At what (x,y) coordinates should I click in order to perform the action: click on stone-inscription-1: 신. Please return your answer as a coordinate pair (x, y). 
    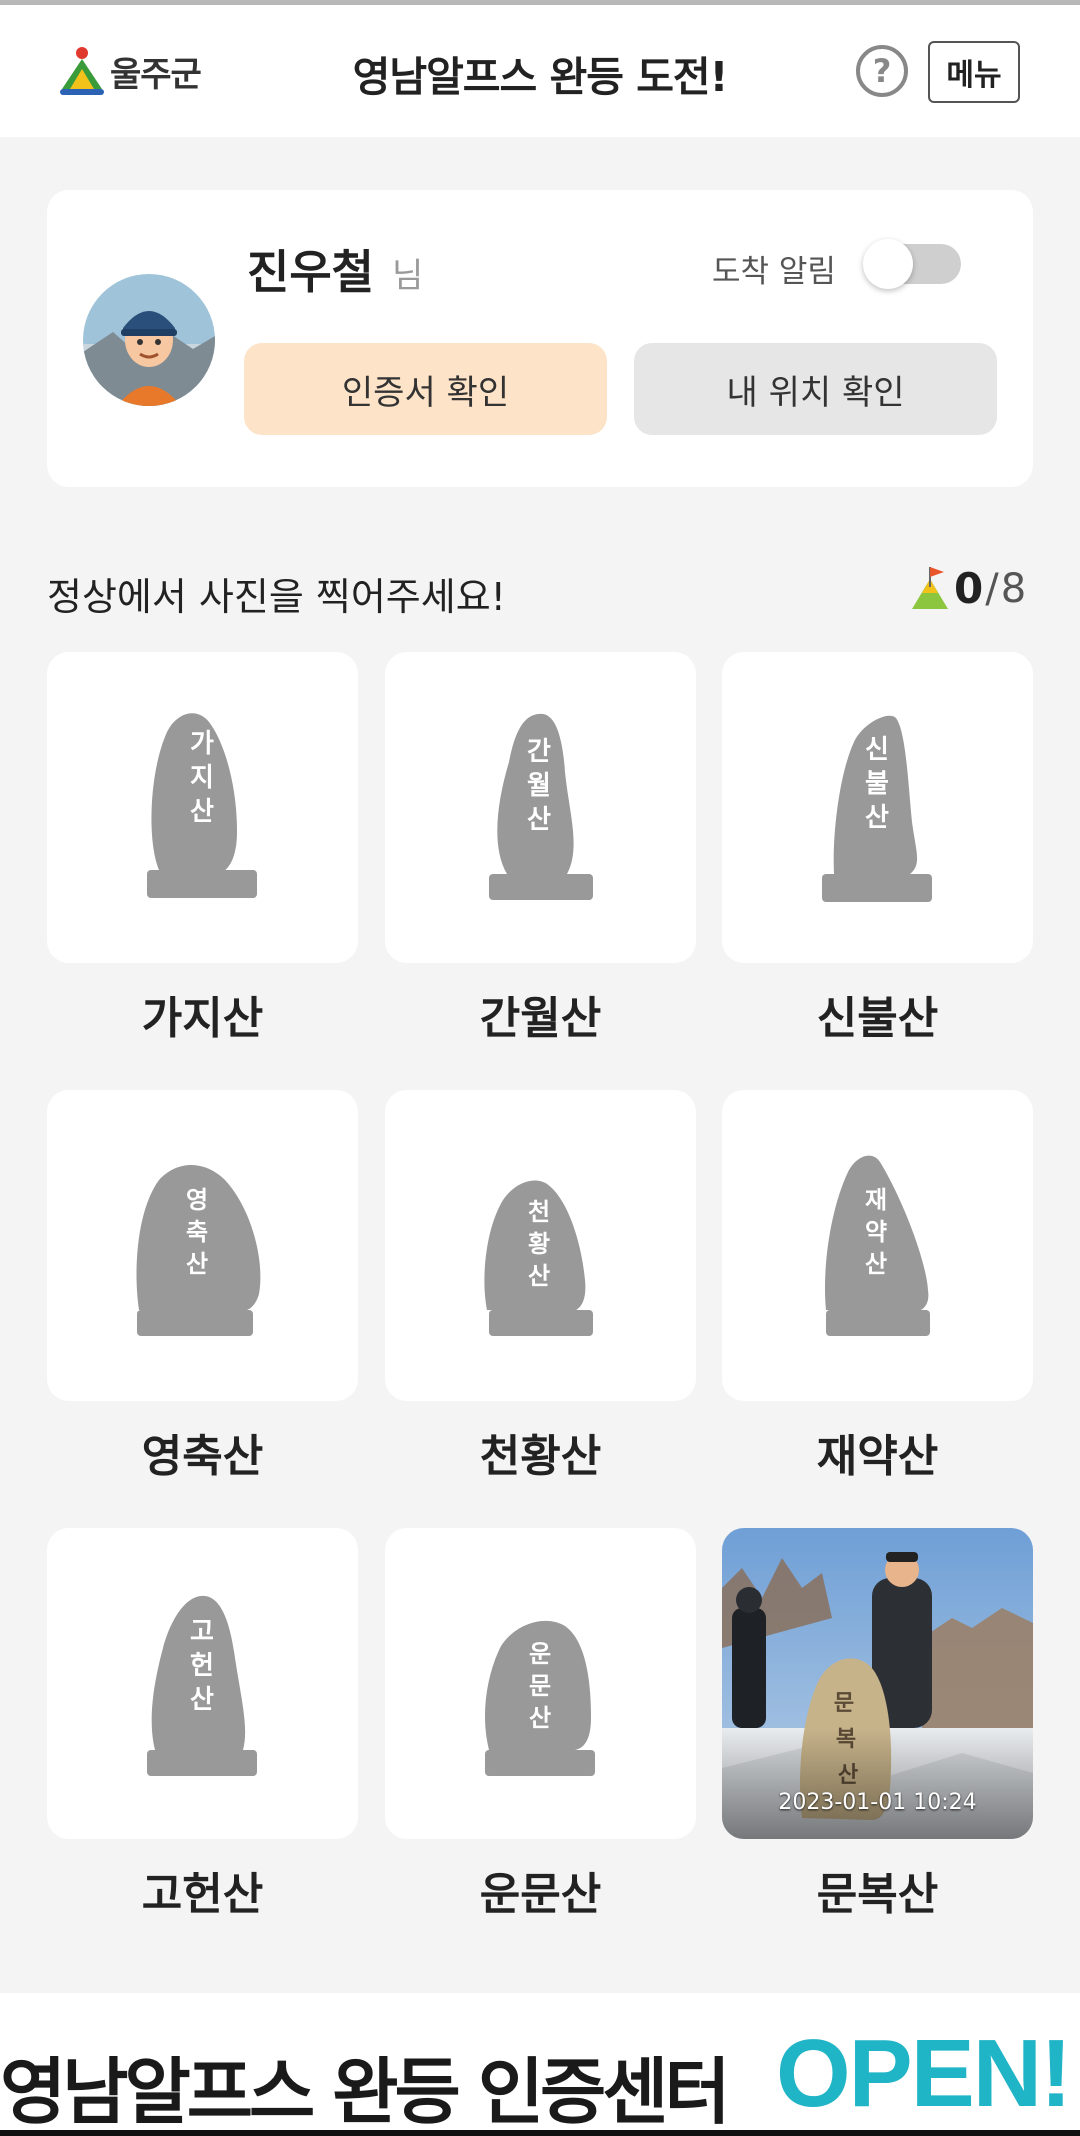
    Looking at the image, I should click on (877, 750).